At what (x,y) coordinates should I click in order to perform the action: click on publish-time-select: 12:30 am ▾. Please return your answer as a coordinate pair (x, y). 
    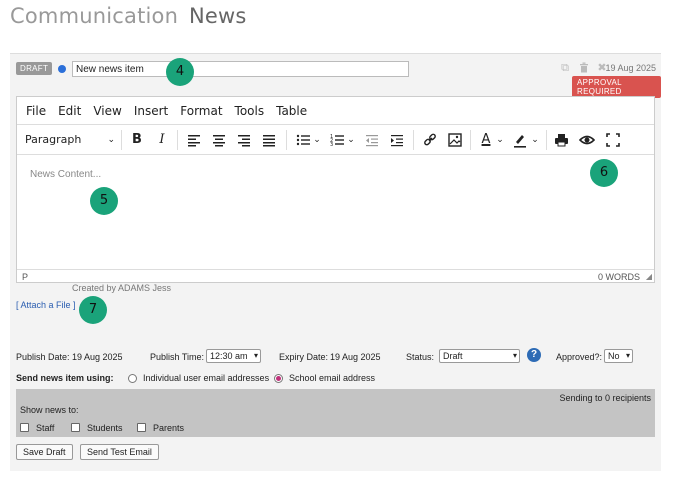
    Looking at the image, I should click on (233, 356).